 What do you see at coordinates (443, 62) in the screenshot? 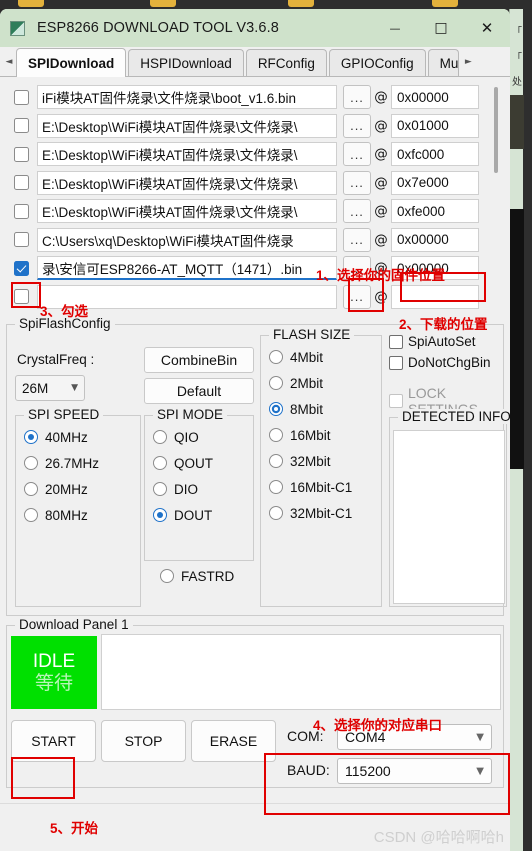
I see `tab-multidownload: Mu` at bounding box center [443, 62].